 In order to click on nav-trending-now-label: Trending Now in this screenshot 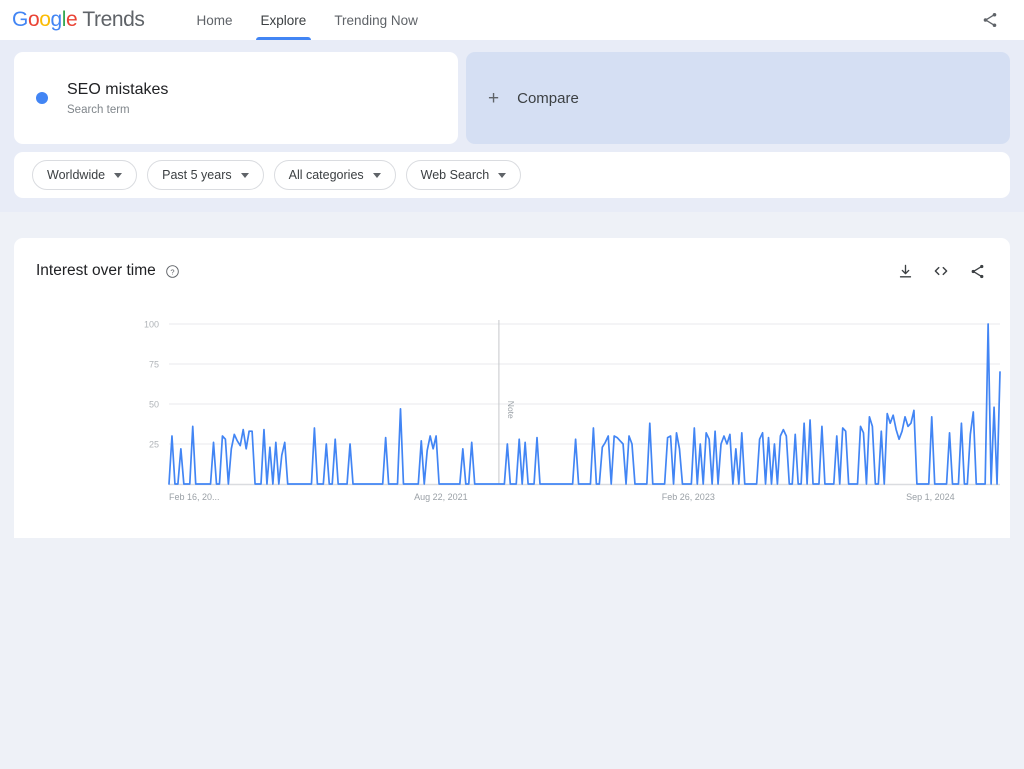, I will do `click(376, 20)`.